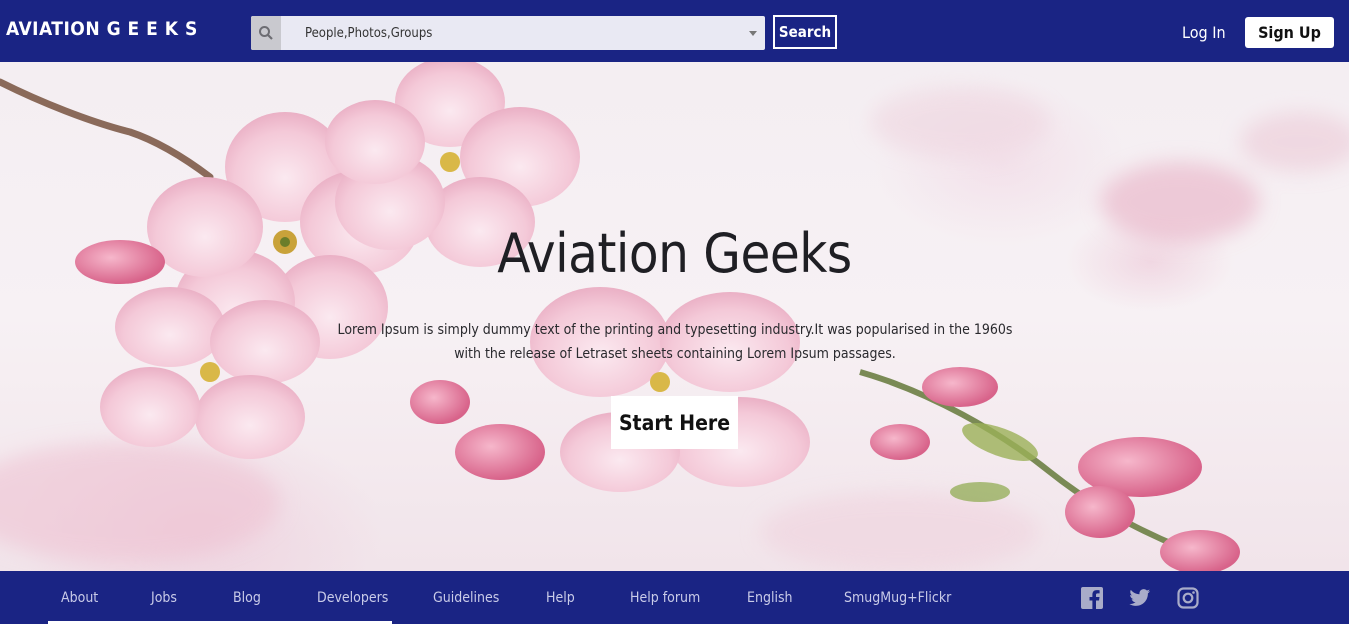 This screenshot has width=1349, height=624. I want to click on footer-link-blog: Blog, so click(247, 598).